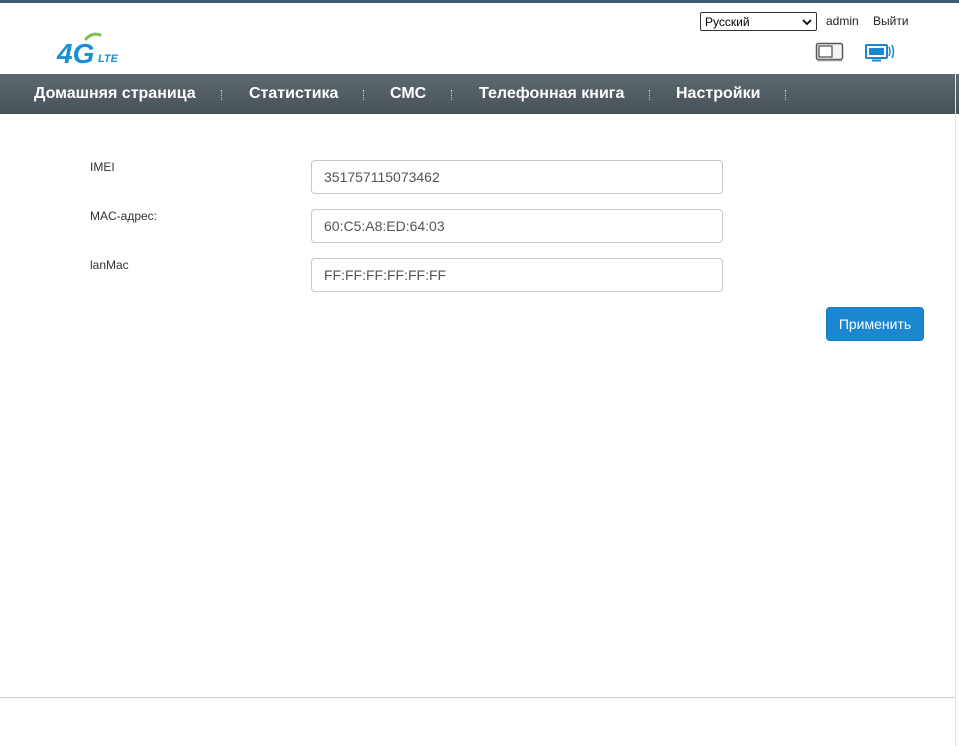 The height and width of the screenshot is (746, 959). I want to click on mac-address-field: 60:C5:A8:ED:64:03, so click(517, 226).